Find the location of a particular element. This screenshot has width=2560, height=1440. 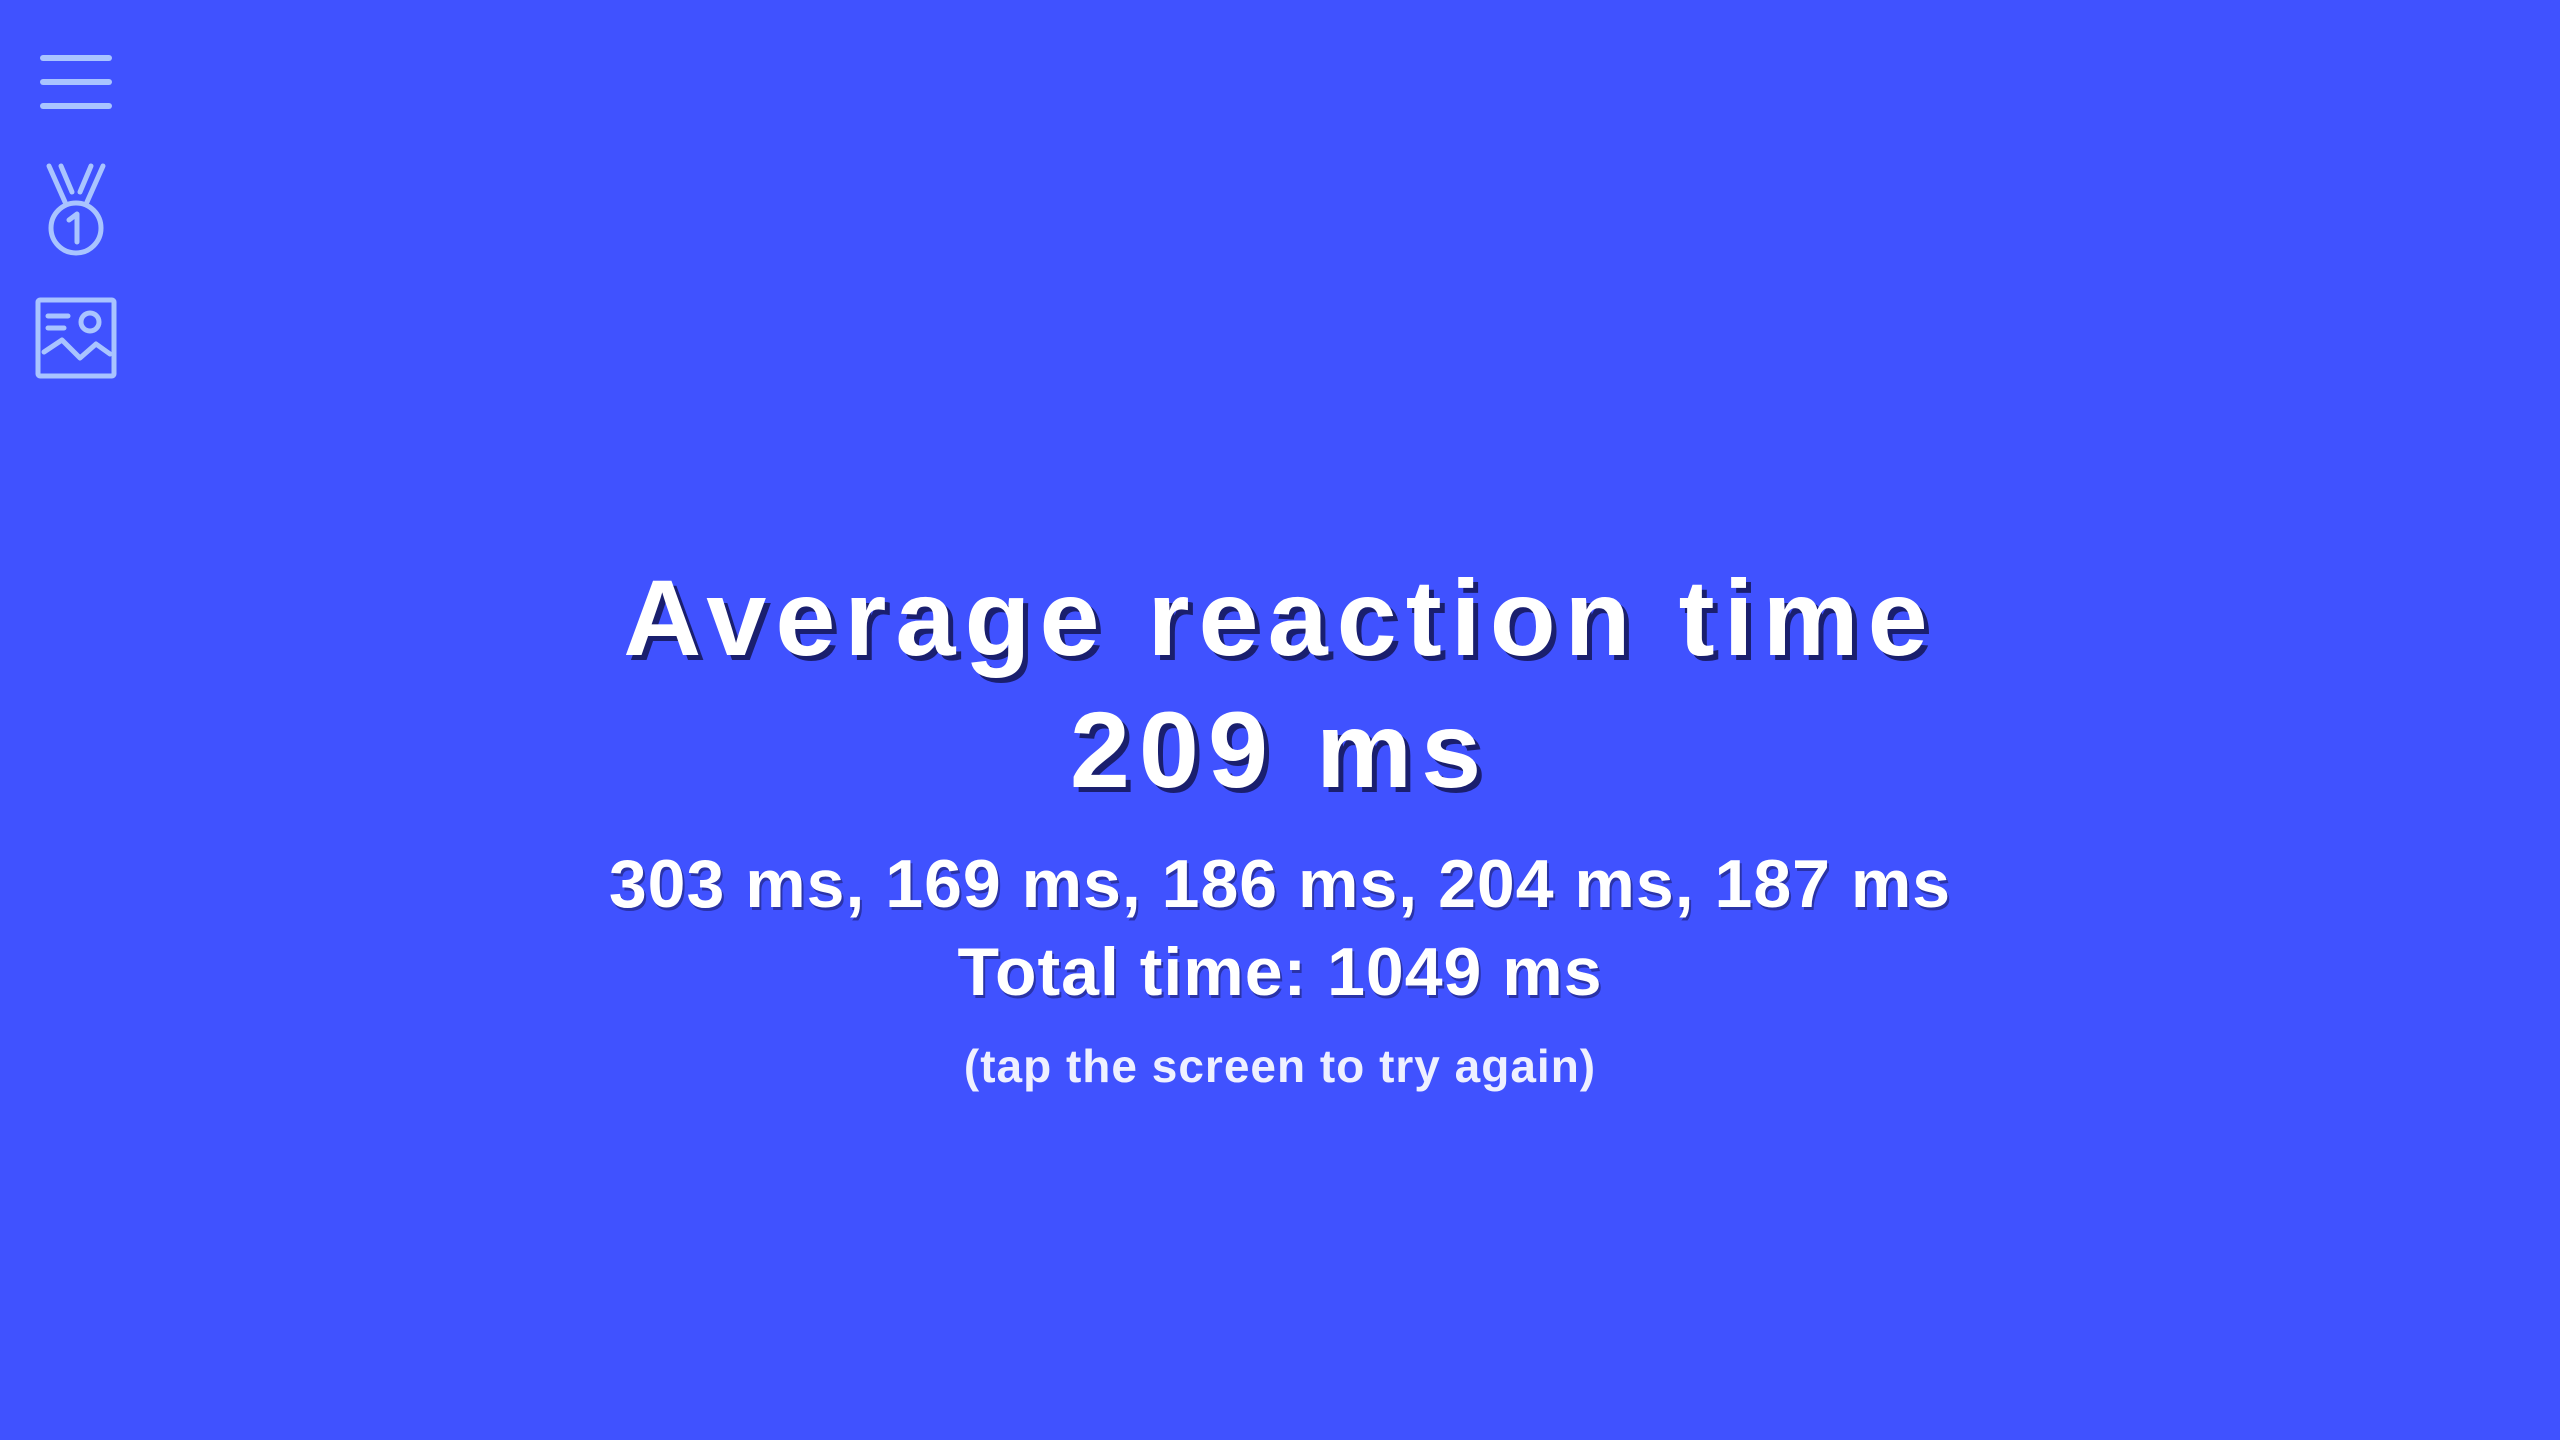

trial-times: 303 ms, 169 ms, 186 ms, 204 ms, 187 ms is located at coordinates (1280, 884).